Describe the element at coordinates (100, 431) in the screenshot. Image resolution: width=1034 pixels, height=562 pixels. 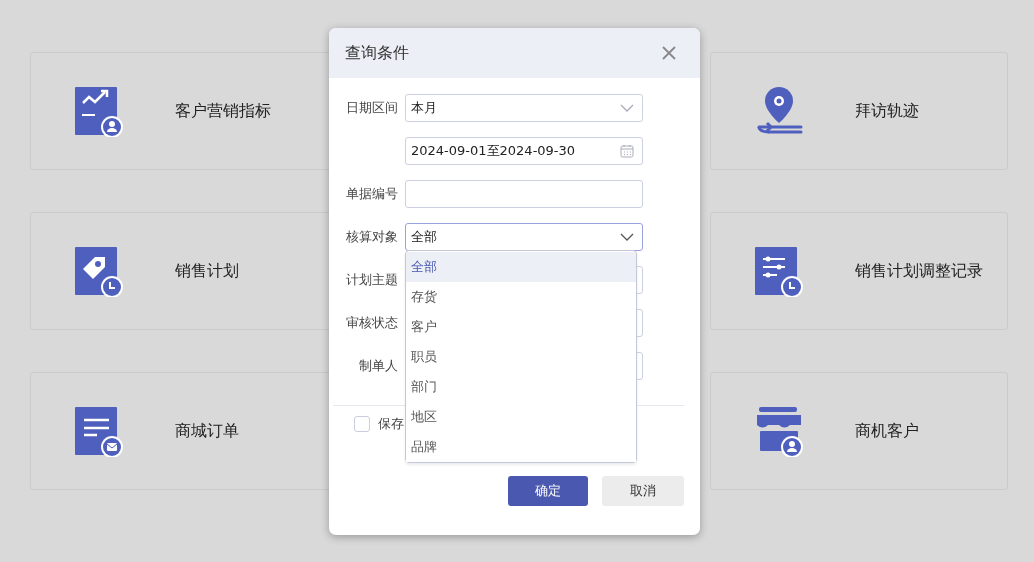
I see `document-mail-icon` at that location.